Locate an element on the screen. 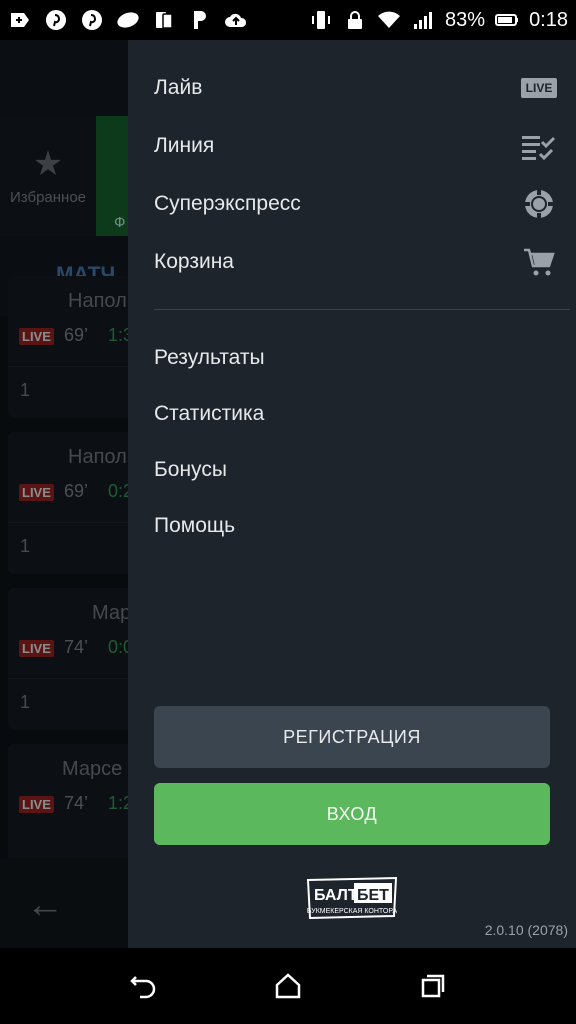 This screenshot has width=576, height=1024. home-icon is located at coordinates (288, 986).